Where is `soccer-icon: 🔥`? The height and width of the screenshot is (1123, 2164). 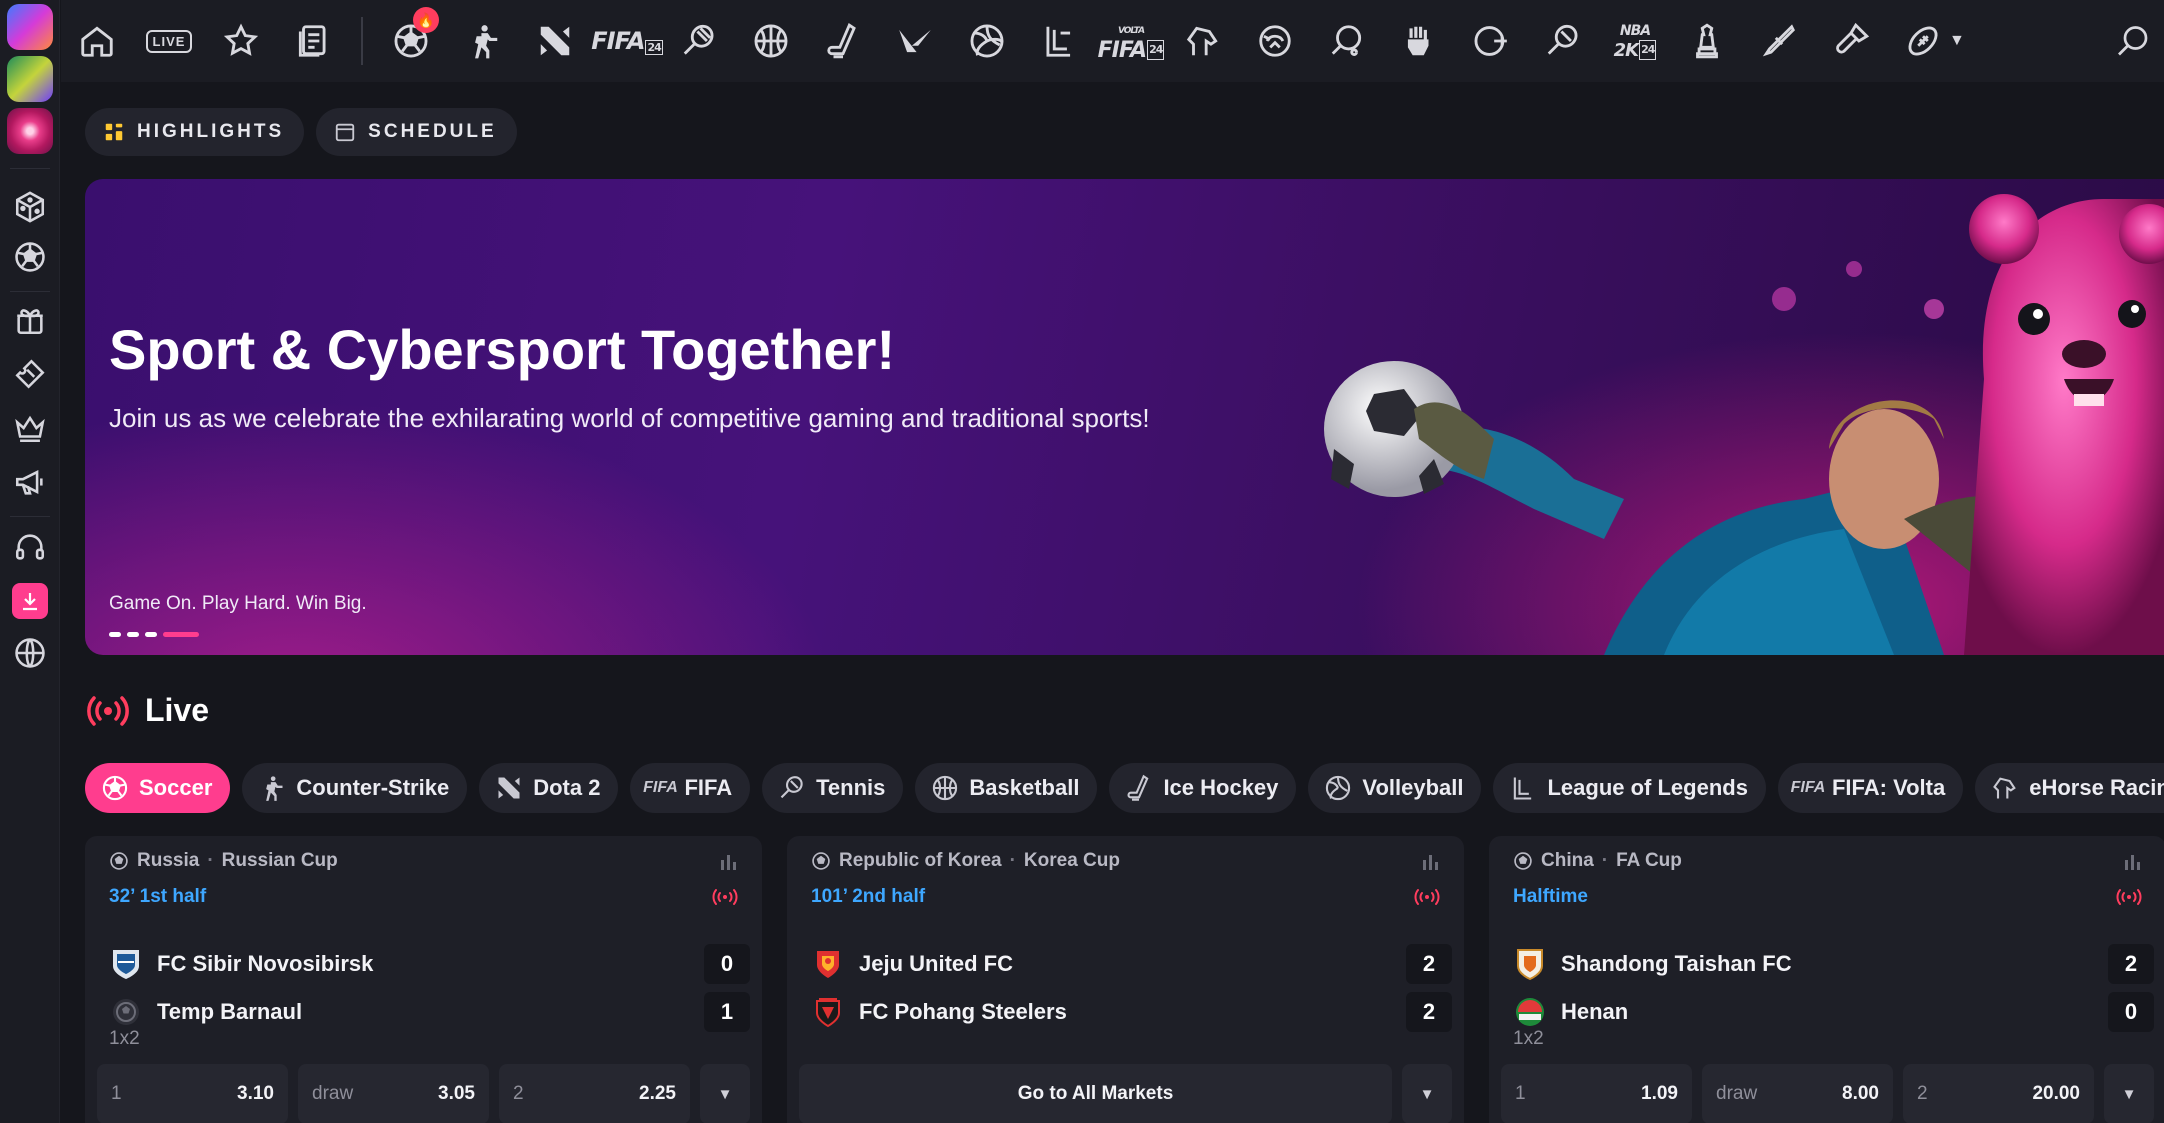
soccer-icon: 🔥 is located at coordinates (411, 41).